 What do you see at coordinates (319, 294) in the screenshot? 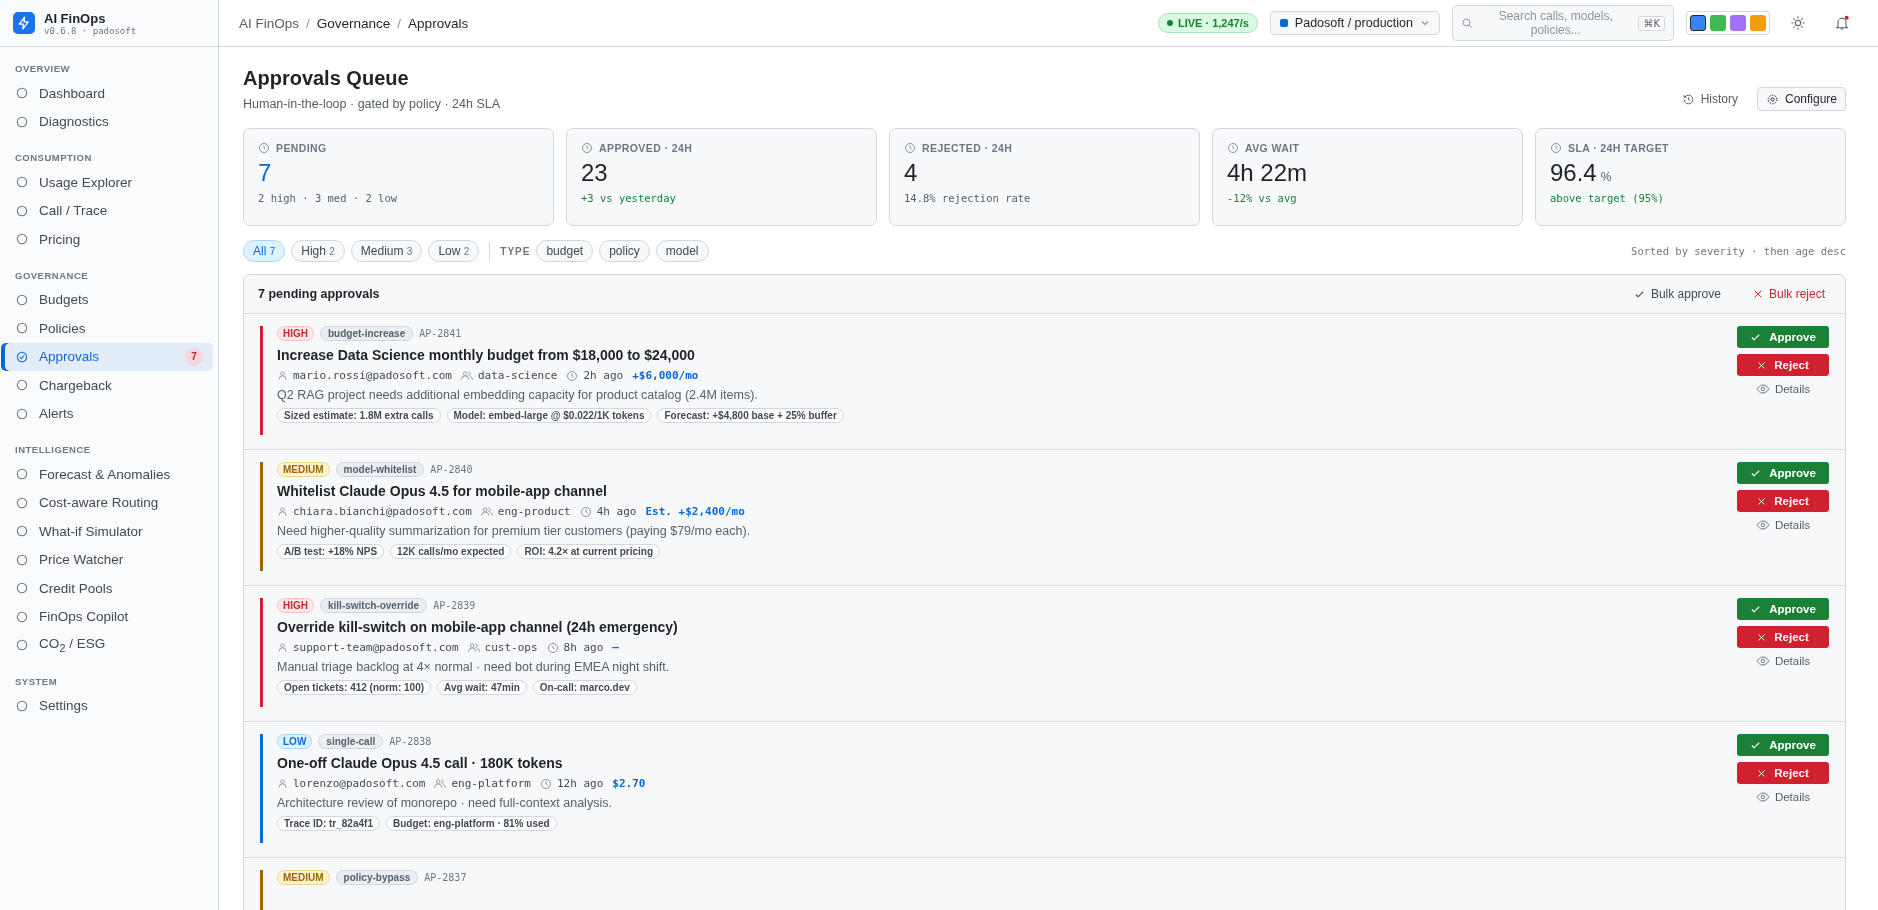
I see `list-title: 7 pending approvals` at bounding box center [319, 294].